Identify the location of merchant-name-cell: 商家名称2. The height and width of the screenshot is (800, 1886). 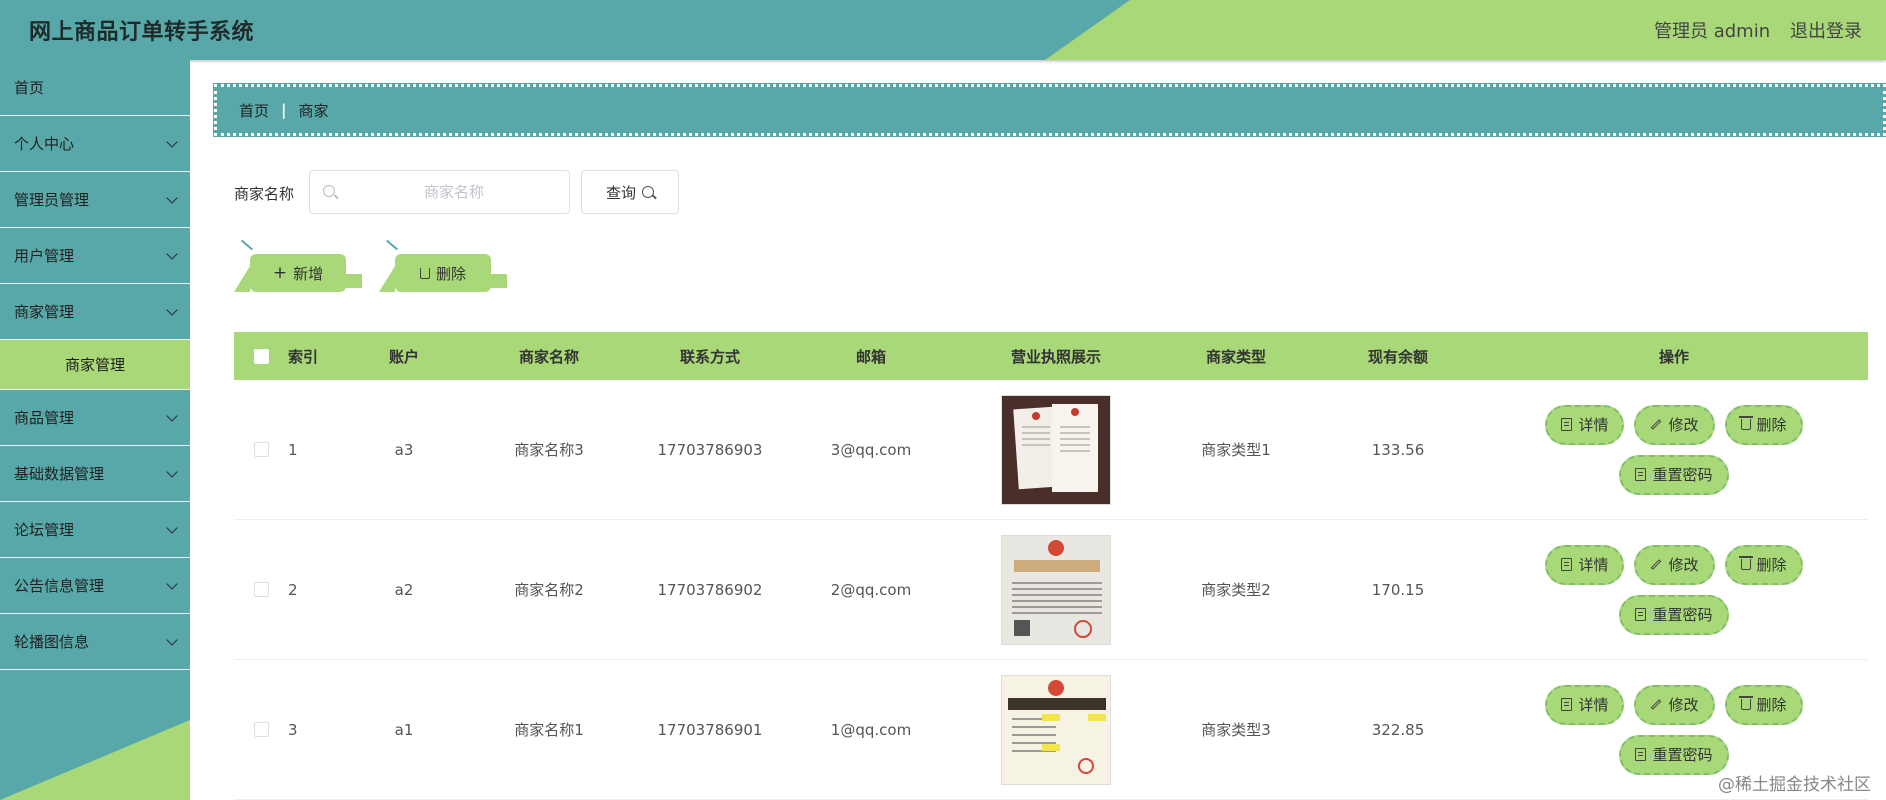
(549, 590).